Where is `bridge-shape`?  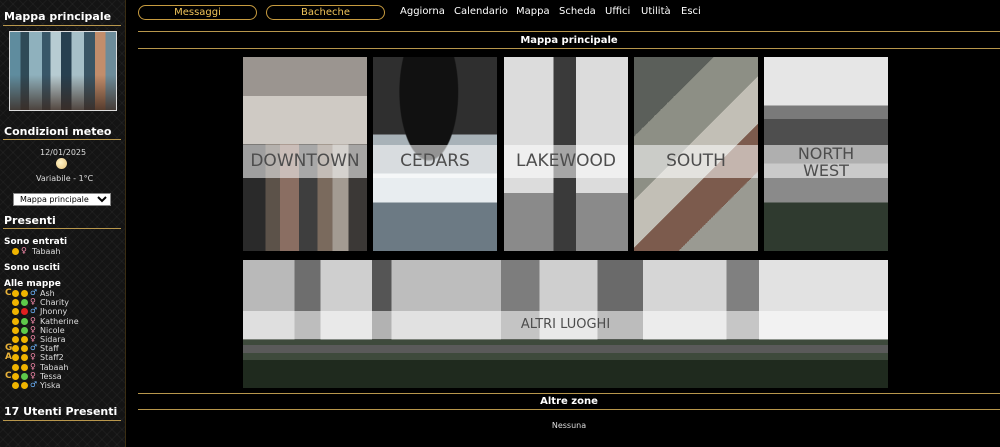
bridge-shape is located at coordinates (565, 349).